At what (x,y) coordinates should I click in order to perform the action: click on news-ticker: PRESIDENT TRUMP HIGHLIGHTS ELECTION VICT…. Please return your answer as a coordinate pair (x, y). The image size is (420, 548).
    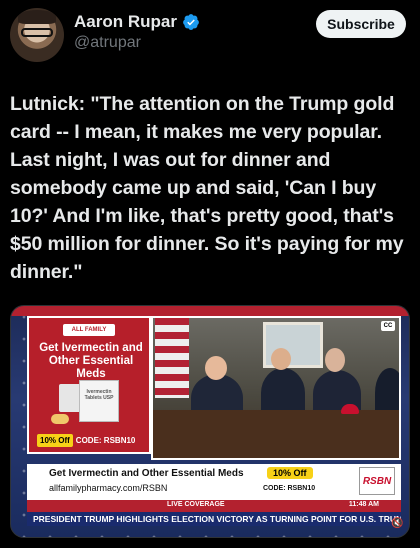
    Looking at the image, I should click on (214, 519).